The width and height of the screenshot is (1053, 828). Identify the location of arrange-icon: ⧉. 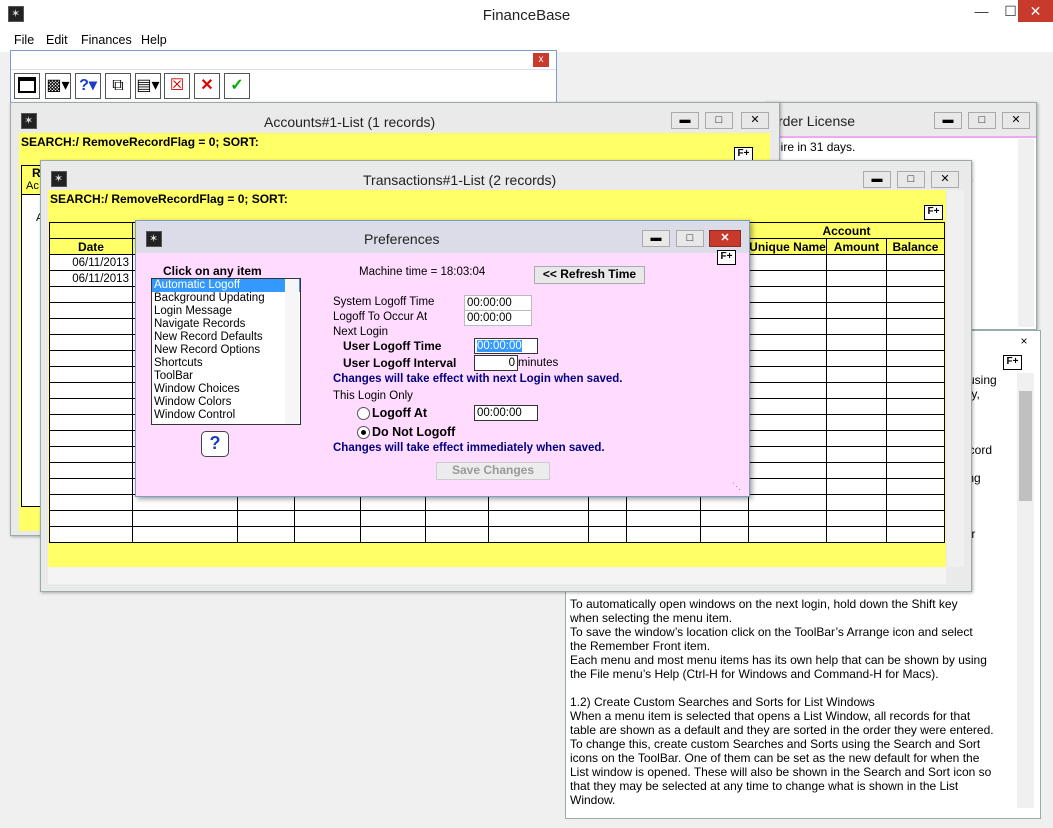
(118, 86).